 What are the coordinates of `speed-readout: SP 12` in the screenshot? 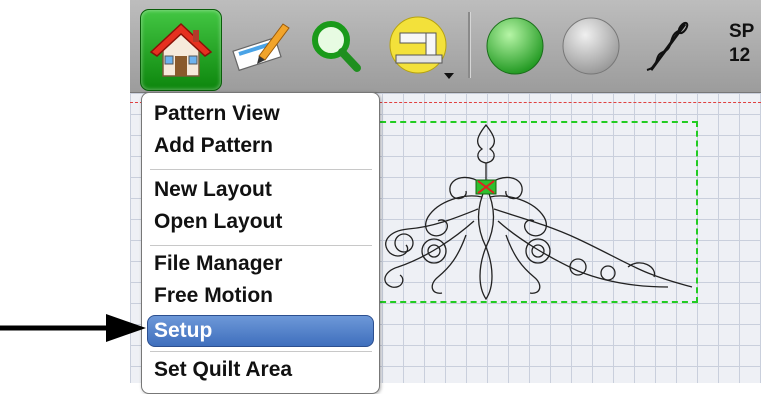 It's located at (742, 43).